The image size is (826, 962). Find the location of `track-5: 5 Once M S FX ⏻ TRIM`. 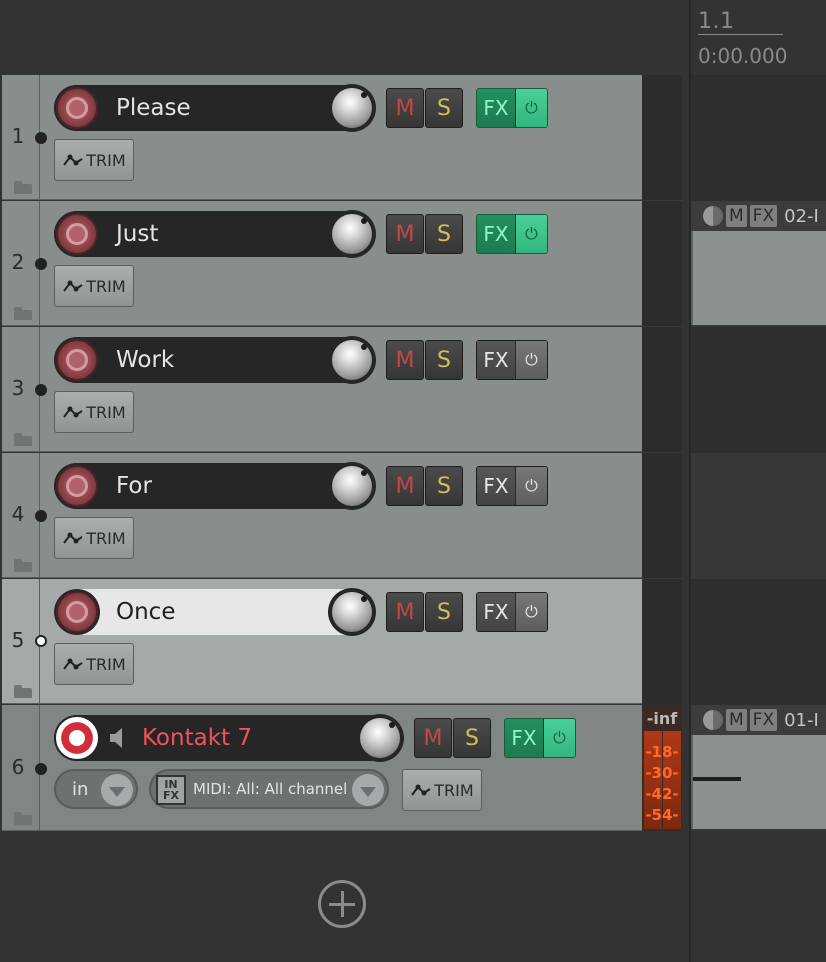

track-5: 5 Once M S FX ⏻ TRIM is located at coordinates (322, 641).